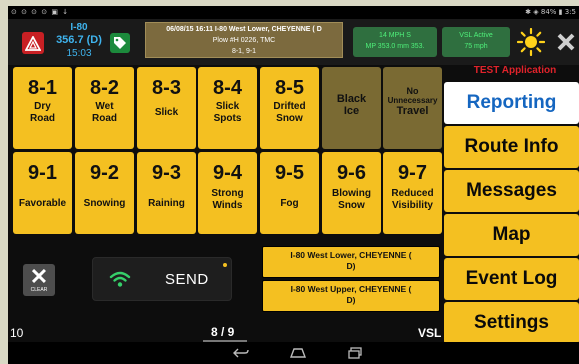 The height and width of the screenshot is (364, 579). I want to click on condition-label: Wet Road, so click(104, 112).